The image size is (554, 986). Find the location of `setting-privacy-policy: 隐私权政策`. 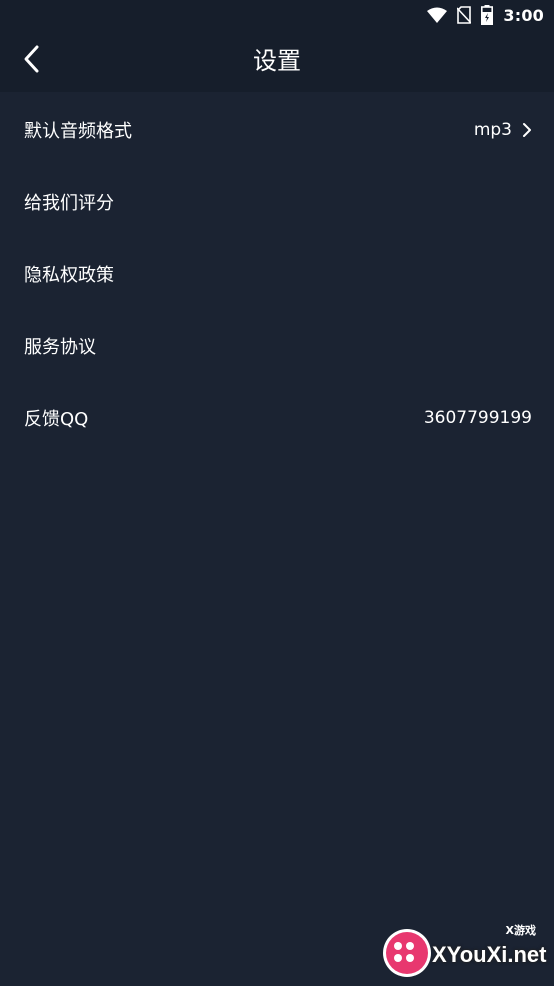

setting-privacy-policy: 隐私权政策 is located at coordinates (277, 274).